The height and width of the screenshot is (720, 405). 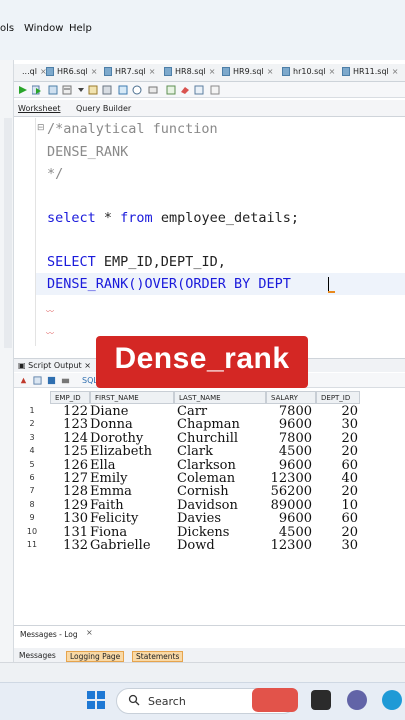 What do you see at coordinates (137, 90) in the screenshot?
I see `sql-history-icon` at bounding box center [137, 90].